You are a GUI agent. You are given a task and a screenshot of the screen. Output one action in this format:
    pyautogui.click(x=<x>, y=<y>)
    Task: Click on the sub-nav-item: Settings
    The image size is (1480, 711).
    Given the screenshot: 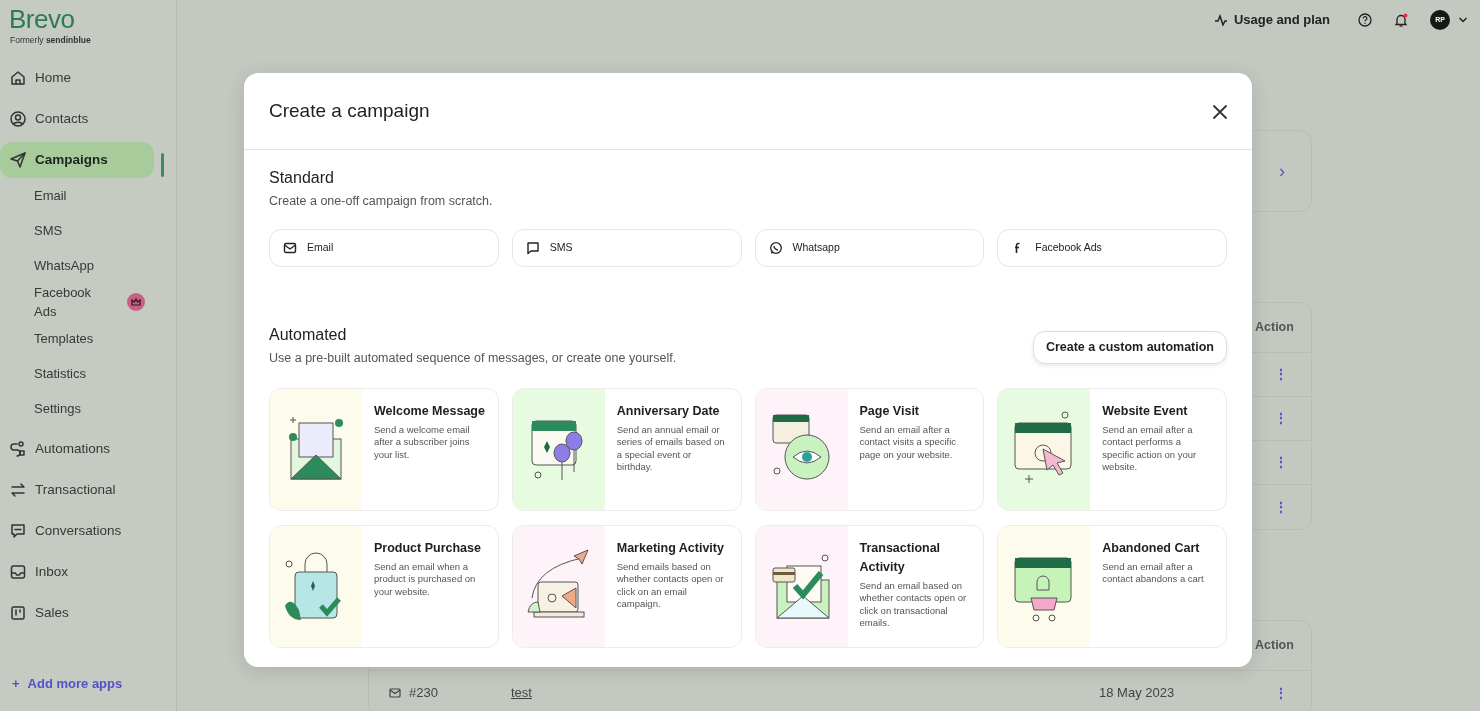 What is the action you would take?
    pyautogui.click(x=88, y=408)
    